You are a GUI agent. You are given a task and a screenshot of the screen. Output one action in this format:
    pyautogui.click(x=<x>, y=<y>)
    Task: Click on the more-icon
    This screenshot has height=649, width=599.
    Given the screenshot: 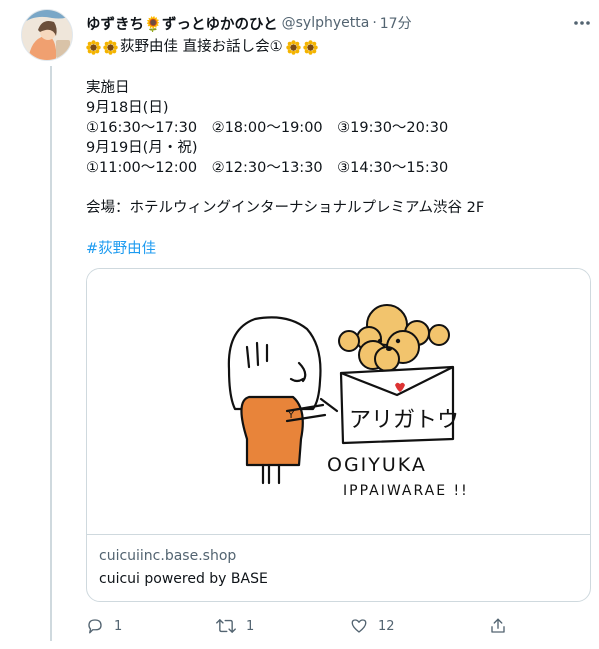 What is the action you would take?
    pyautogui.click(x=582, y=23)
    